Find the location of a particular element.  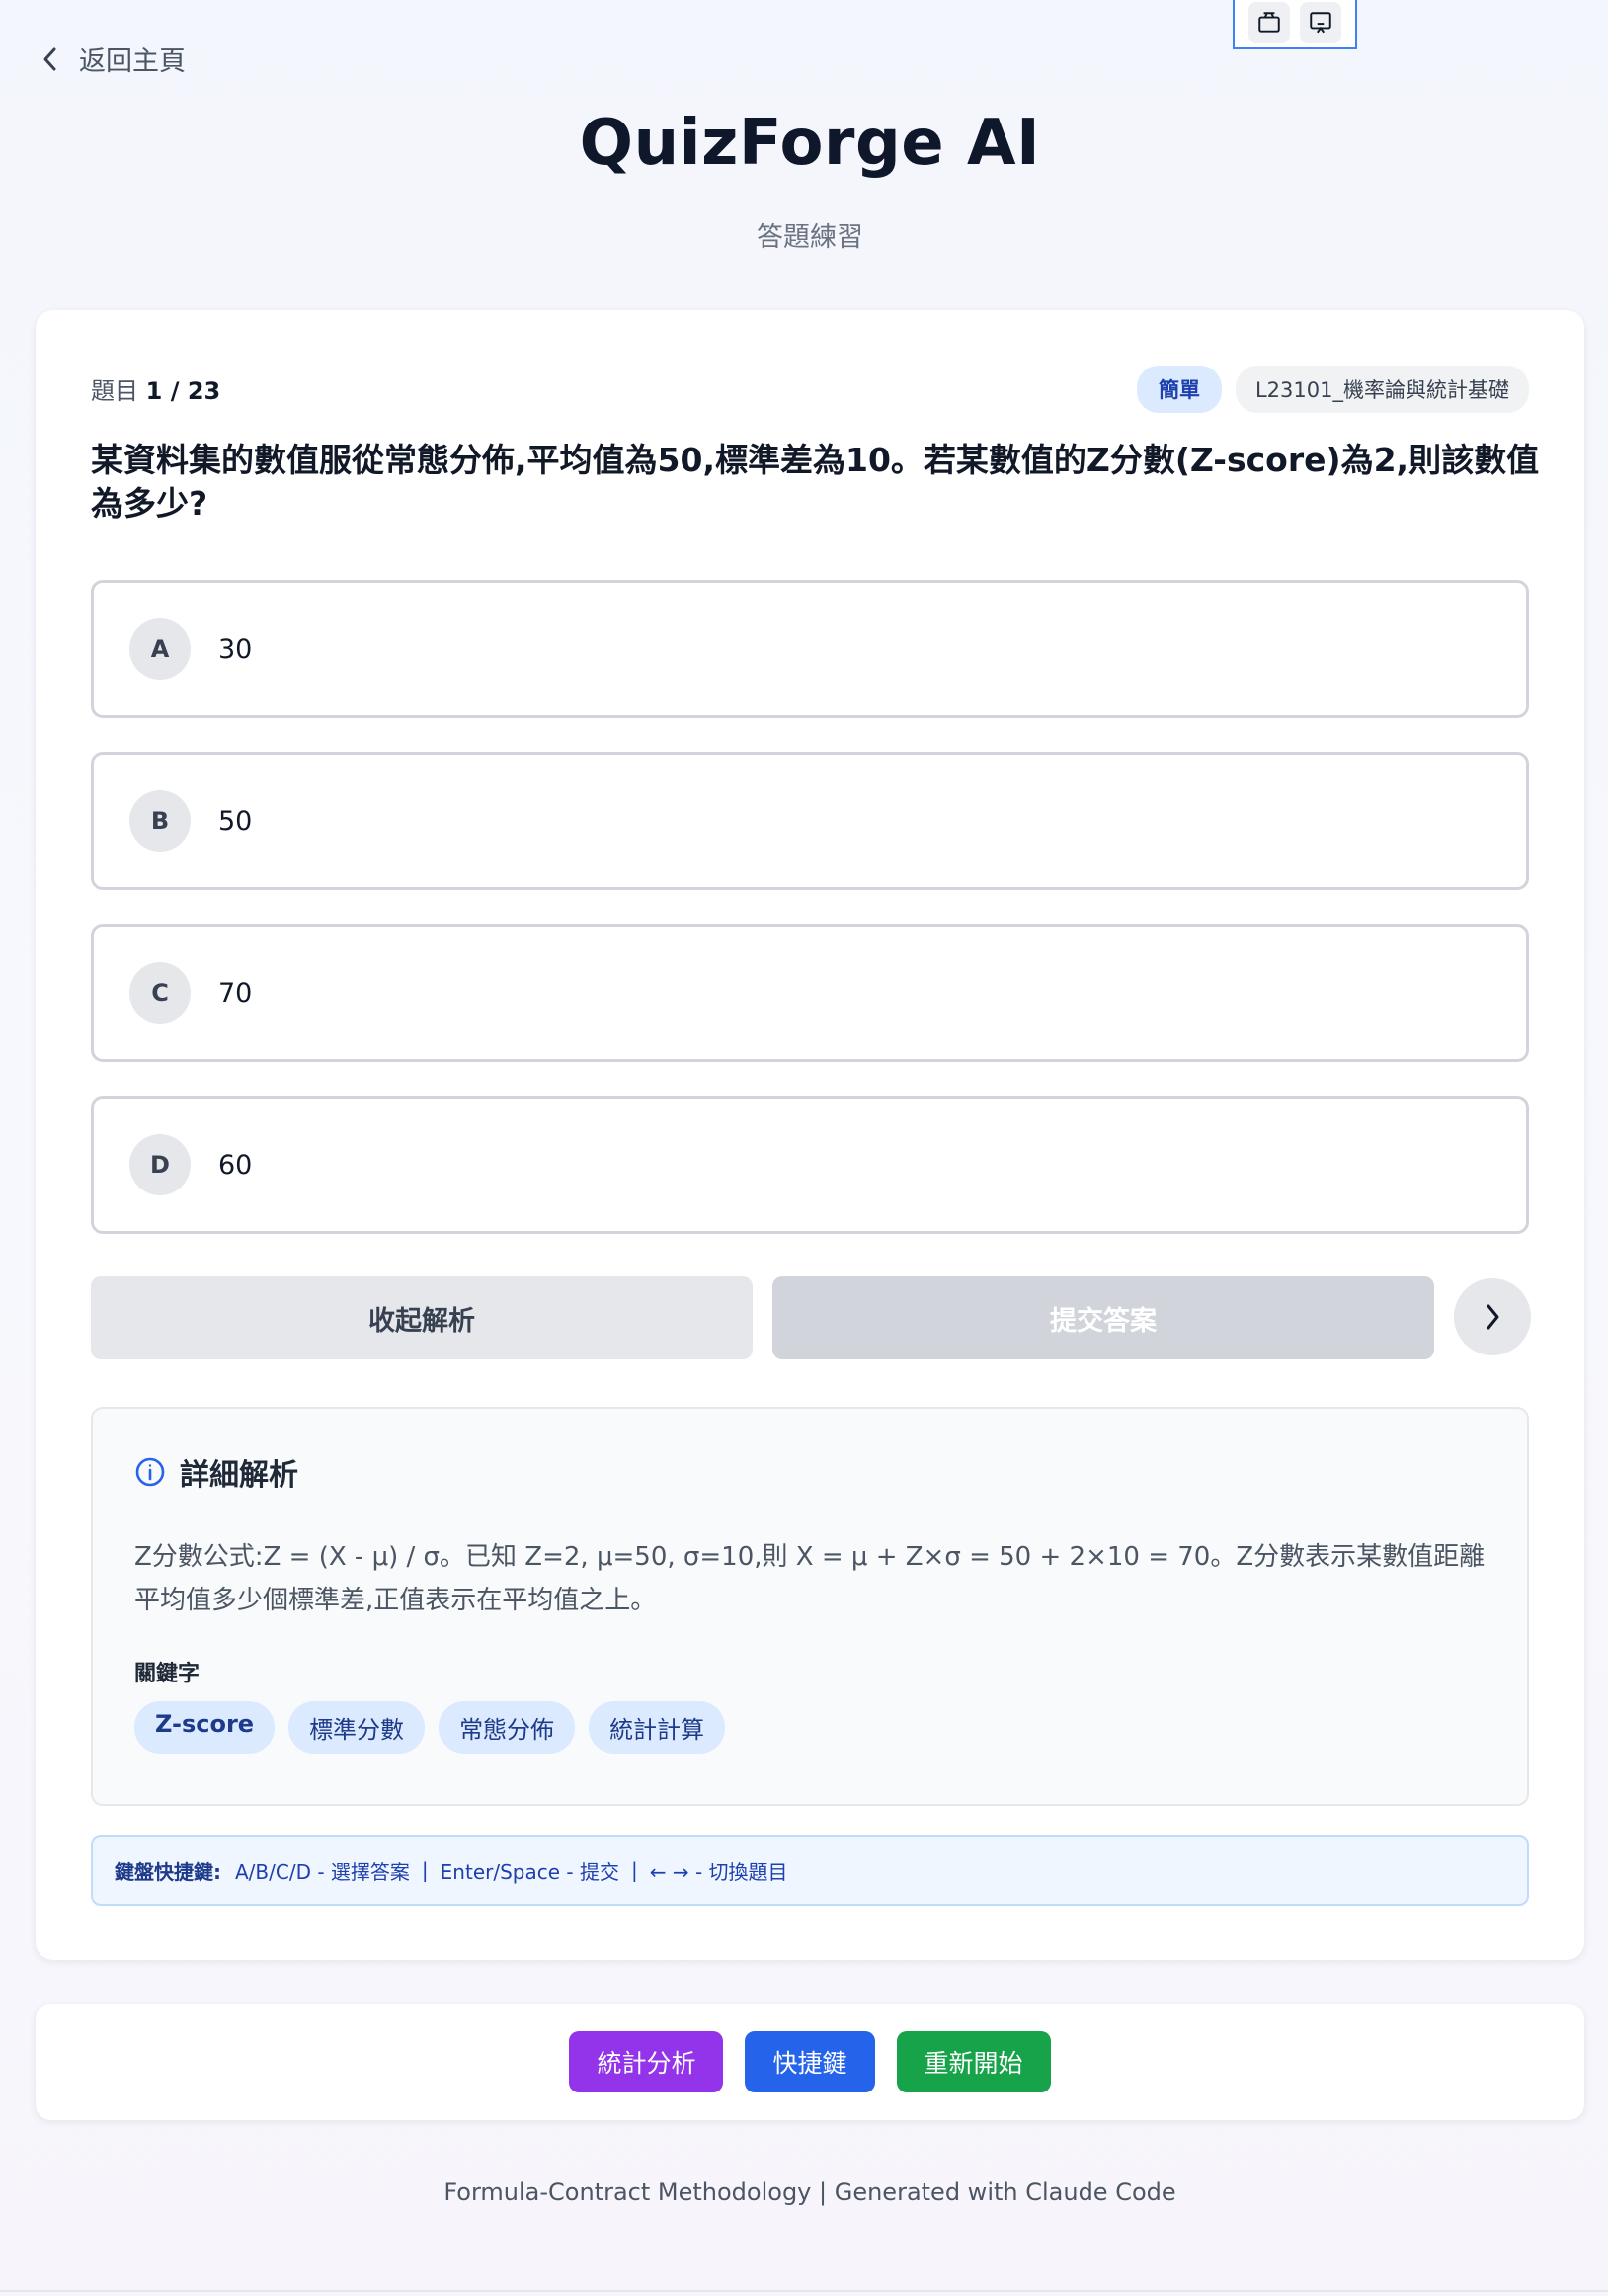

option-value: 50 is located at coordinates (235, 821).